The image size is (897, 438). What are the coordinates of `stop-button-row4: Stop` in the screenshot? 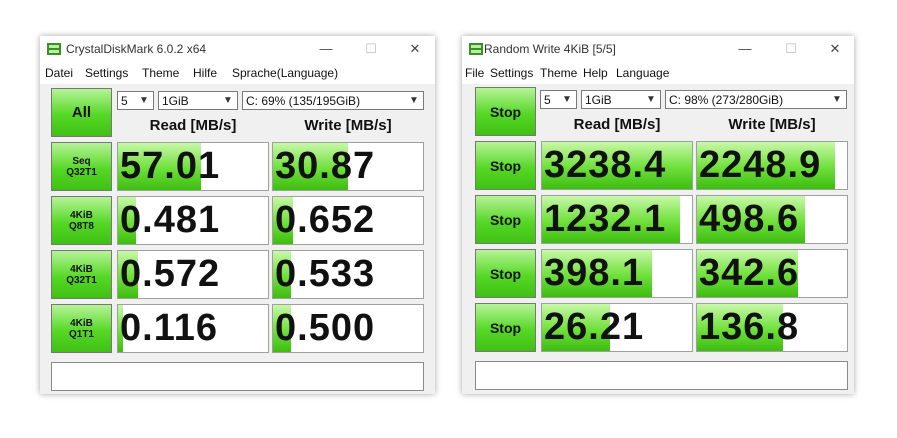 It's located at (505, 327).